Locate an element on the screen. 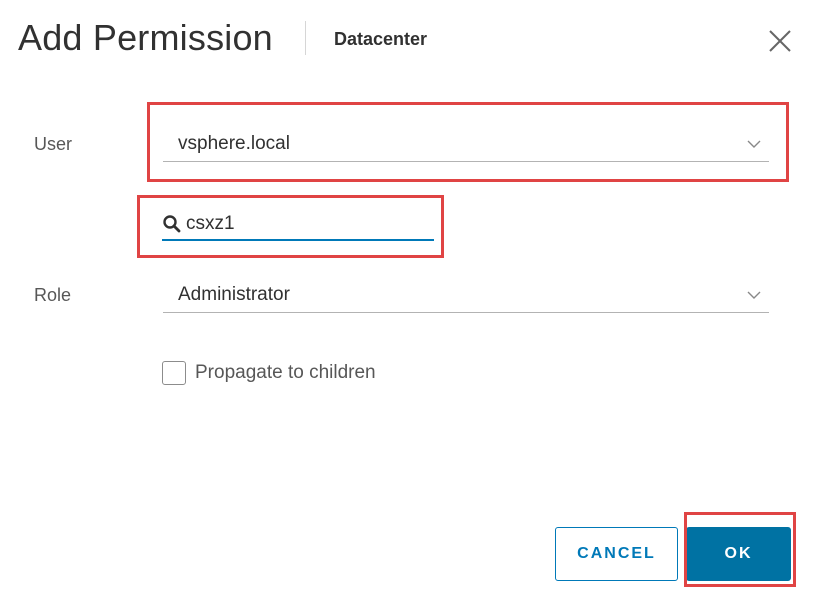 Image resolution: width=813 pixels, height=598 pixels. propagate-checkbox is located at coordinates (174, 373).